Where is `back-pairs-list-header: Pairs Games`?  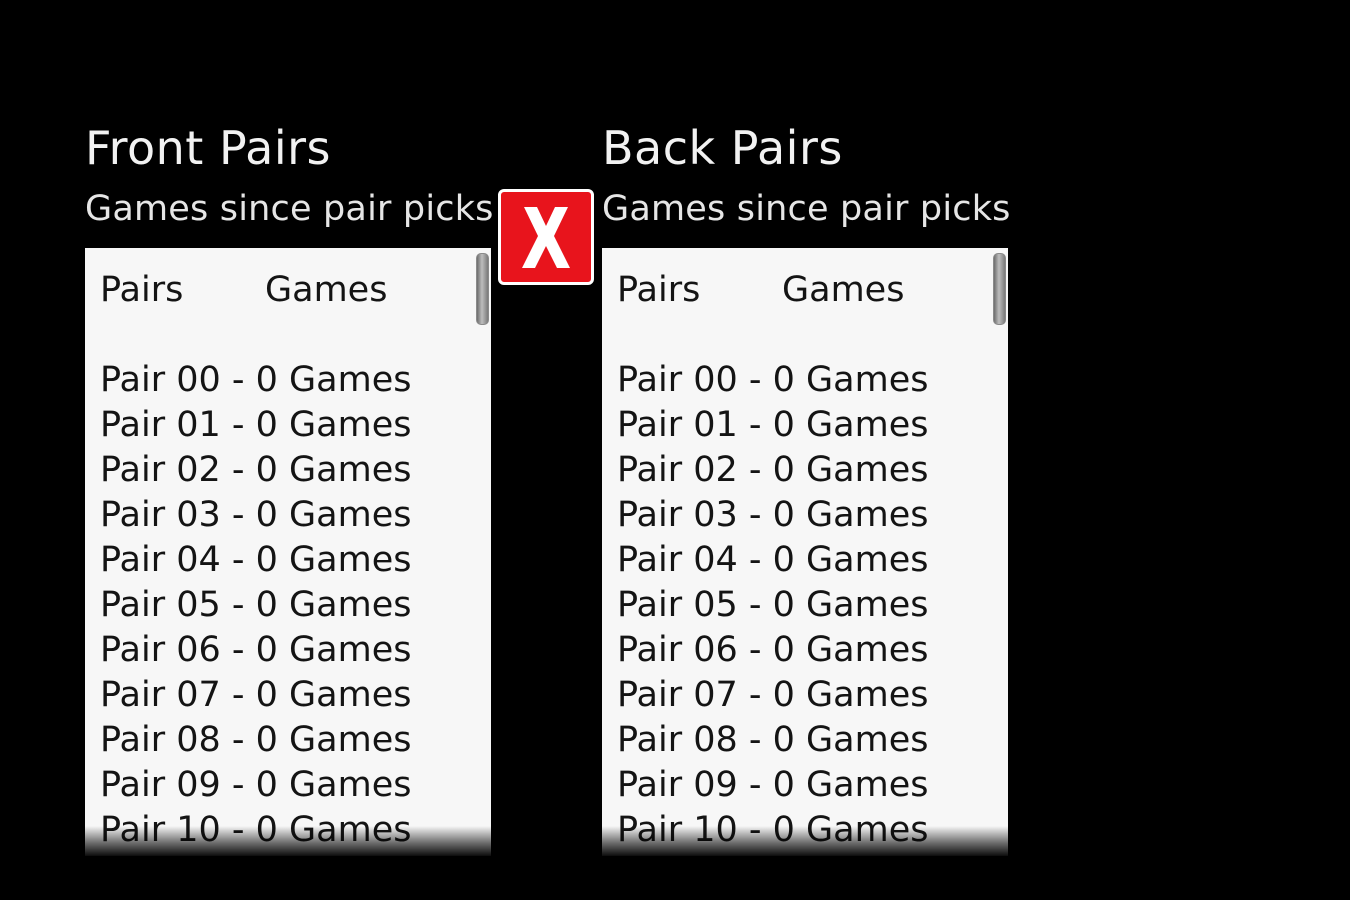 back-pairs-list-header: Pairs Games is located at coordinates (802, 290).